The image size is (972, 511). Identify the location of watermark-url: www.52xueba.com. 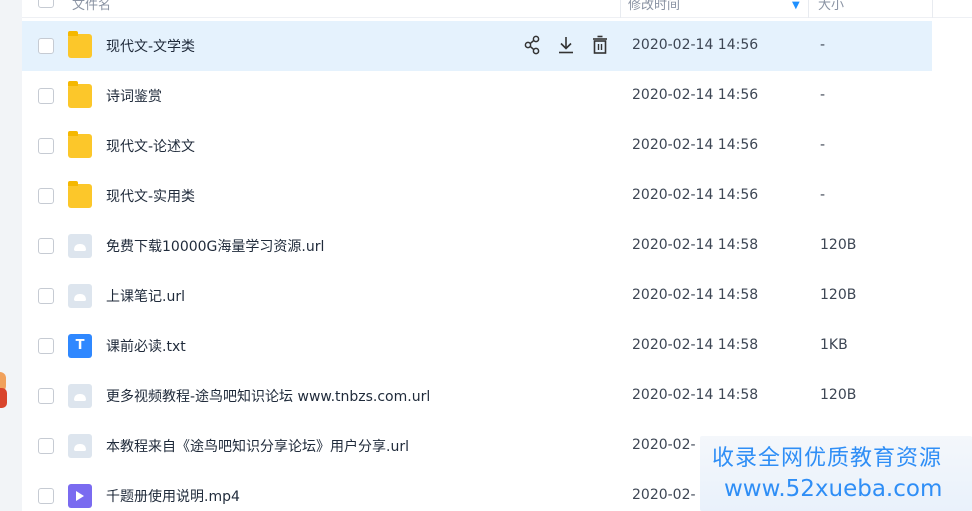
(833, 489).